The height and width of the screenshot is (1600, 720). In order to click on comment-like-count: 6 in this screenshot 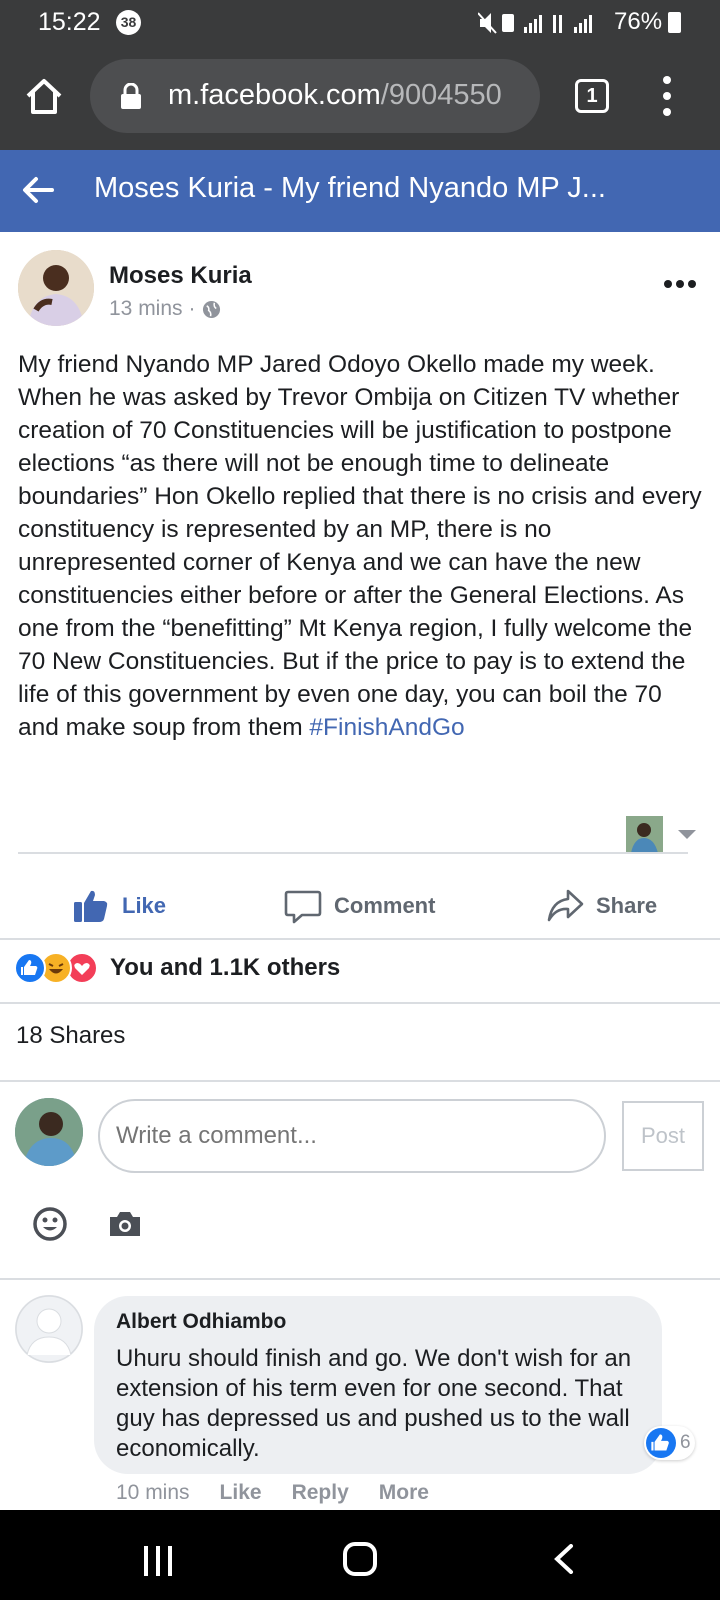, I will do `click(669, 1443)`.